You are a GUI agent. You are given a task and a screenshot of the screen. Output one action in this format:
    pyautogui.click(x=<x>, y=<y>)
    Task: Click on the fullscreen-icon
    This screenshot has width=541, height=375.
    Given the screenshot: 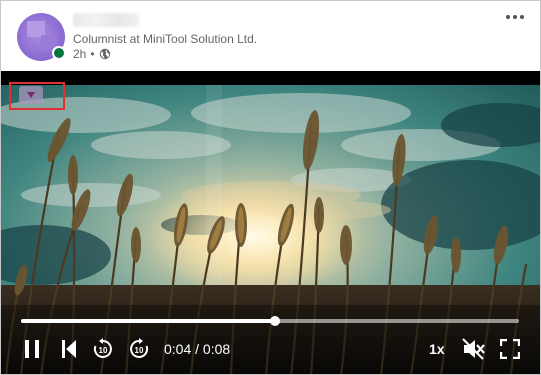 What is the action you would take?
    pyautogui.click(x=510, y=349)
    